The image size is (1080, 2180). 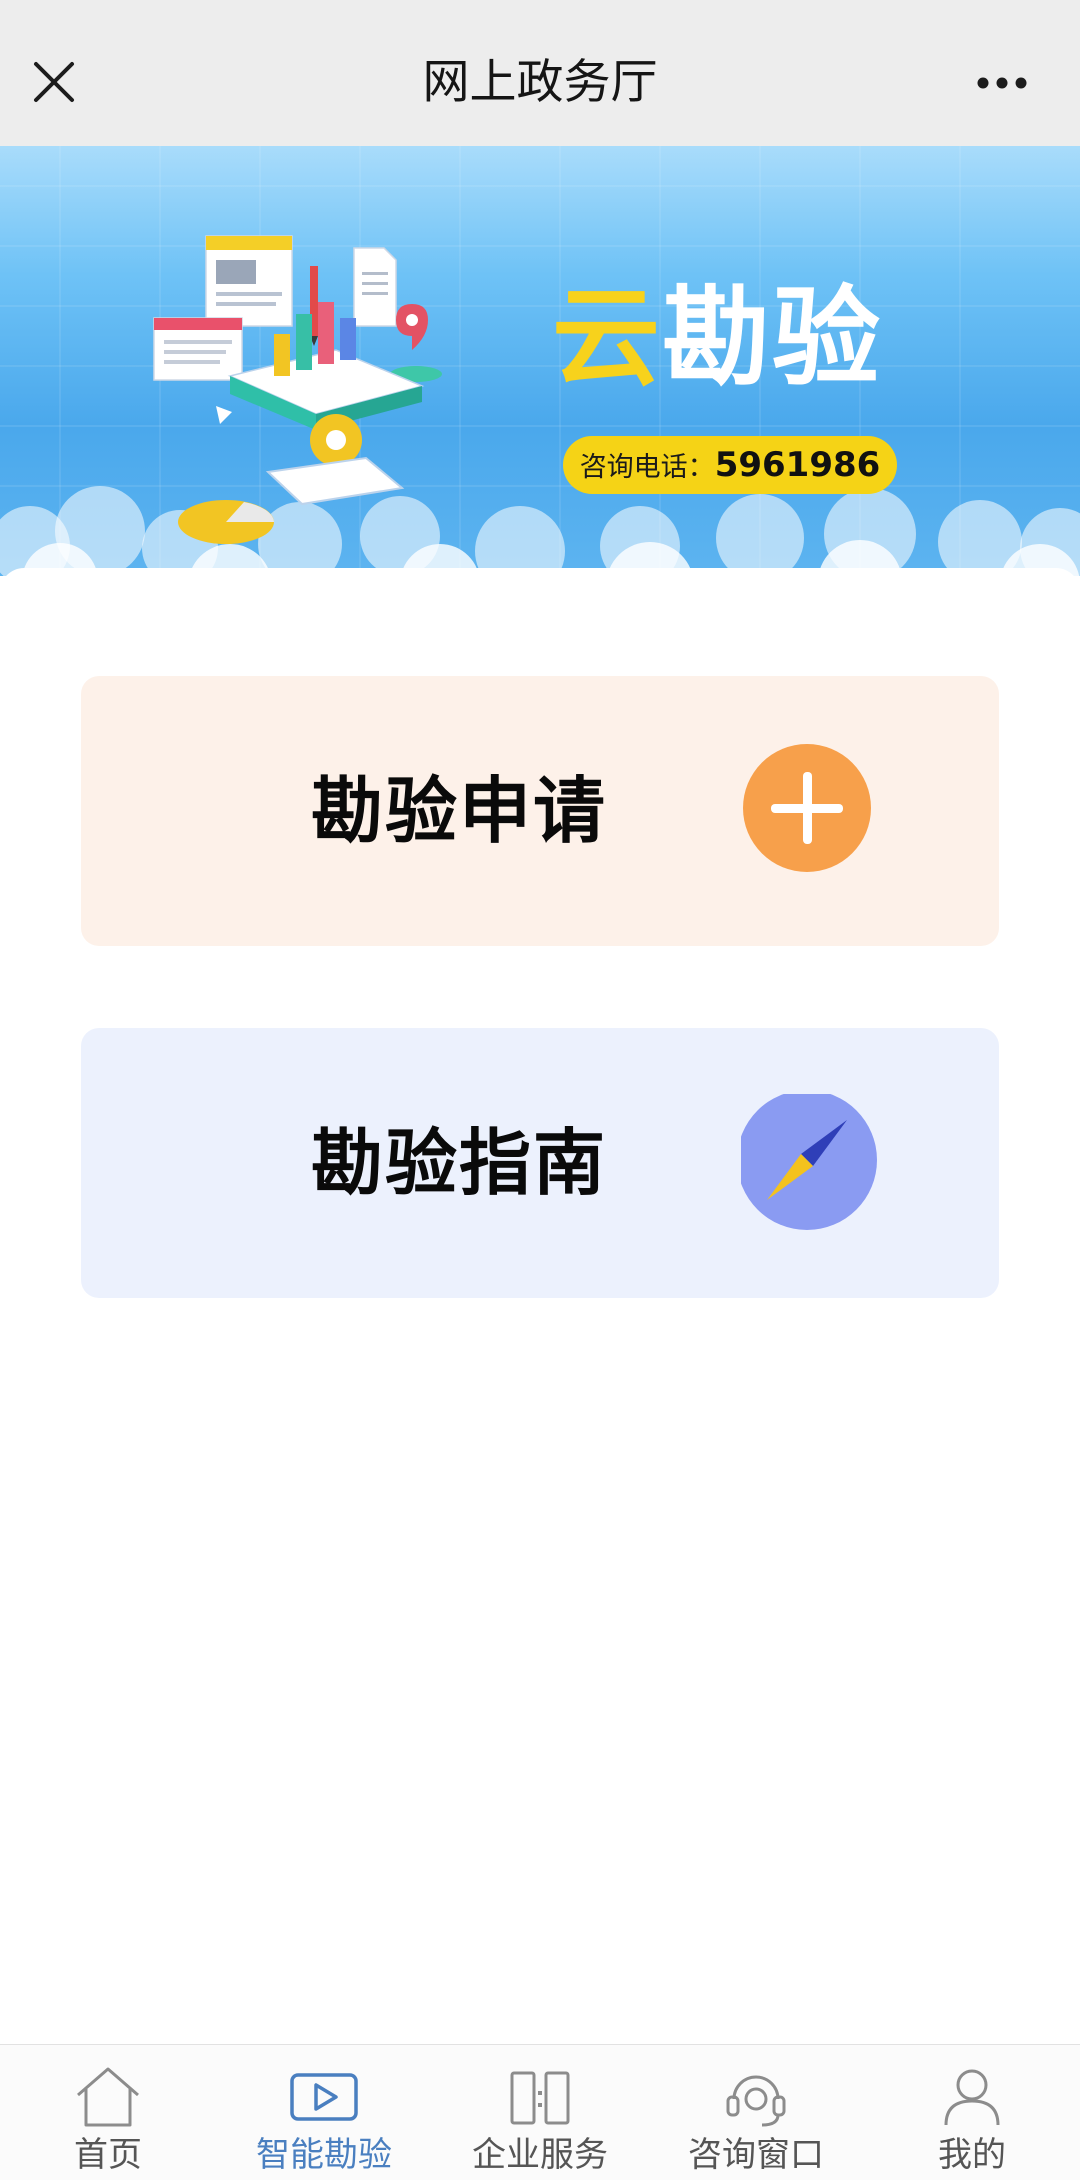 What do you see at coordinates (108, 2097) in the screenshot?
I see `home-icon` at bounding box center [108, 2097].